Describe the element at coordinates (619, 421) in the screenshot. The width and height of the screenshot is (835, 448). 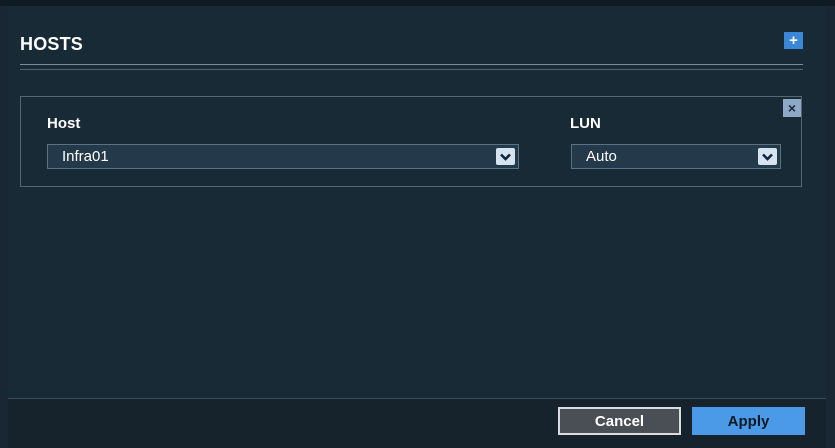
I see `cancel-button: Cancel` at that location.